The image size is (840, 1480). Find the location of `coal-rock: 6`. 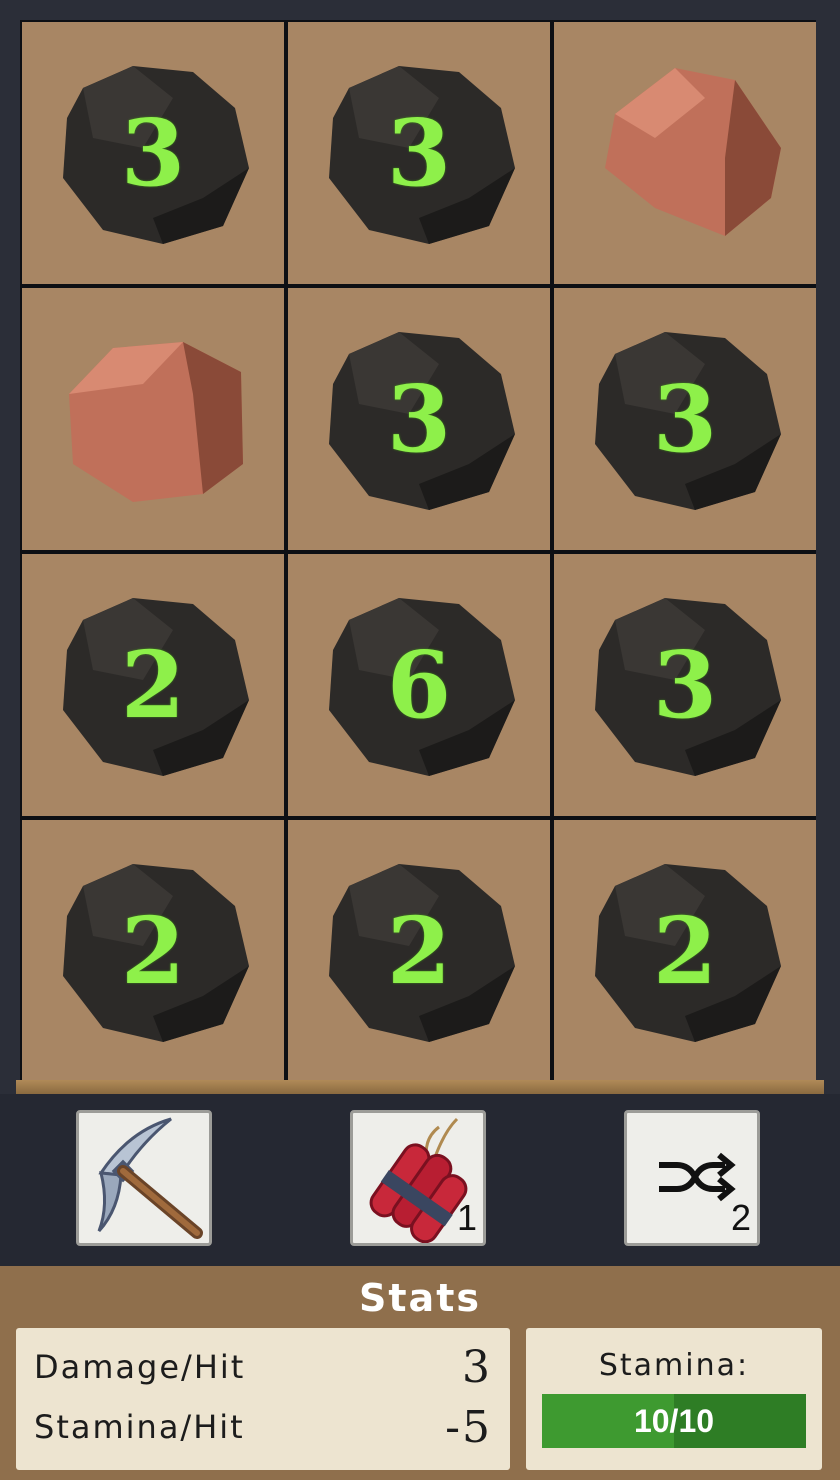

coal-rock: 6 is located at coordinates (419, 685).